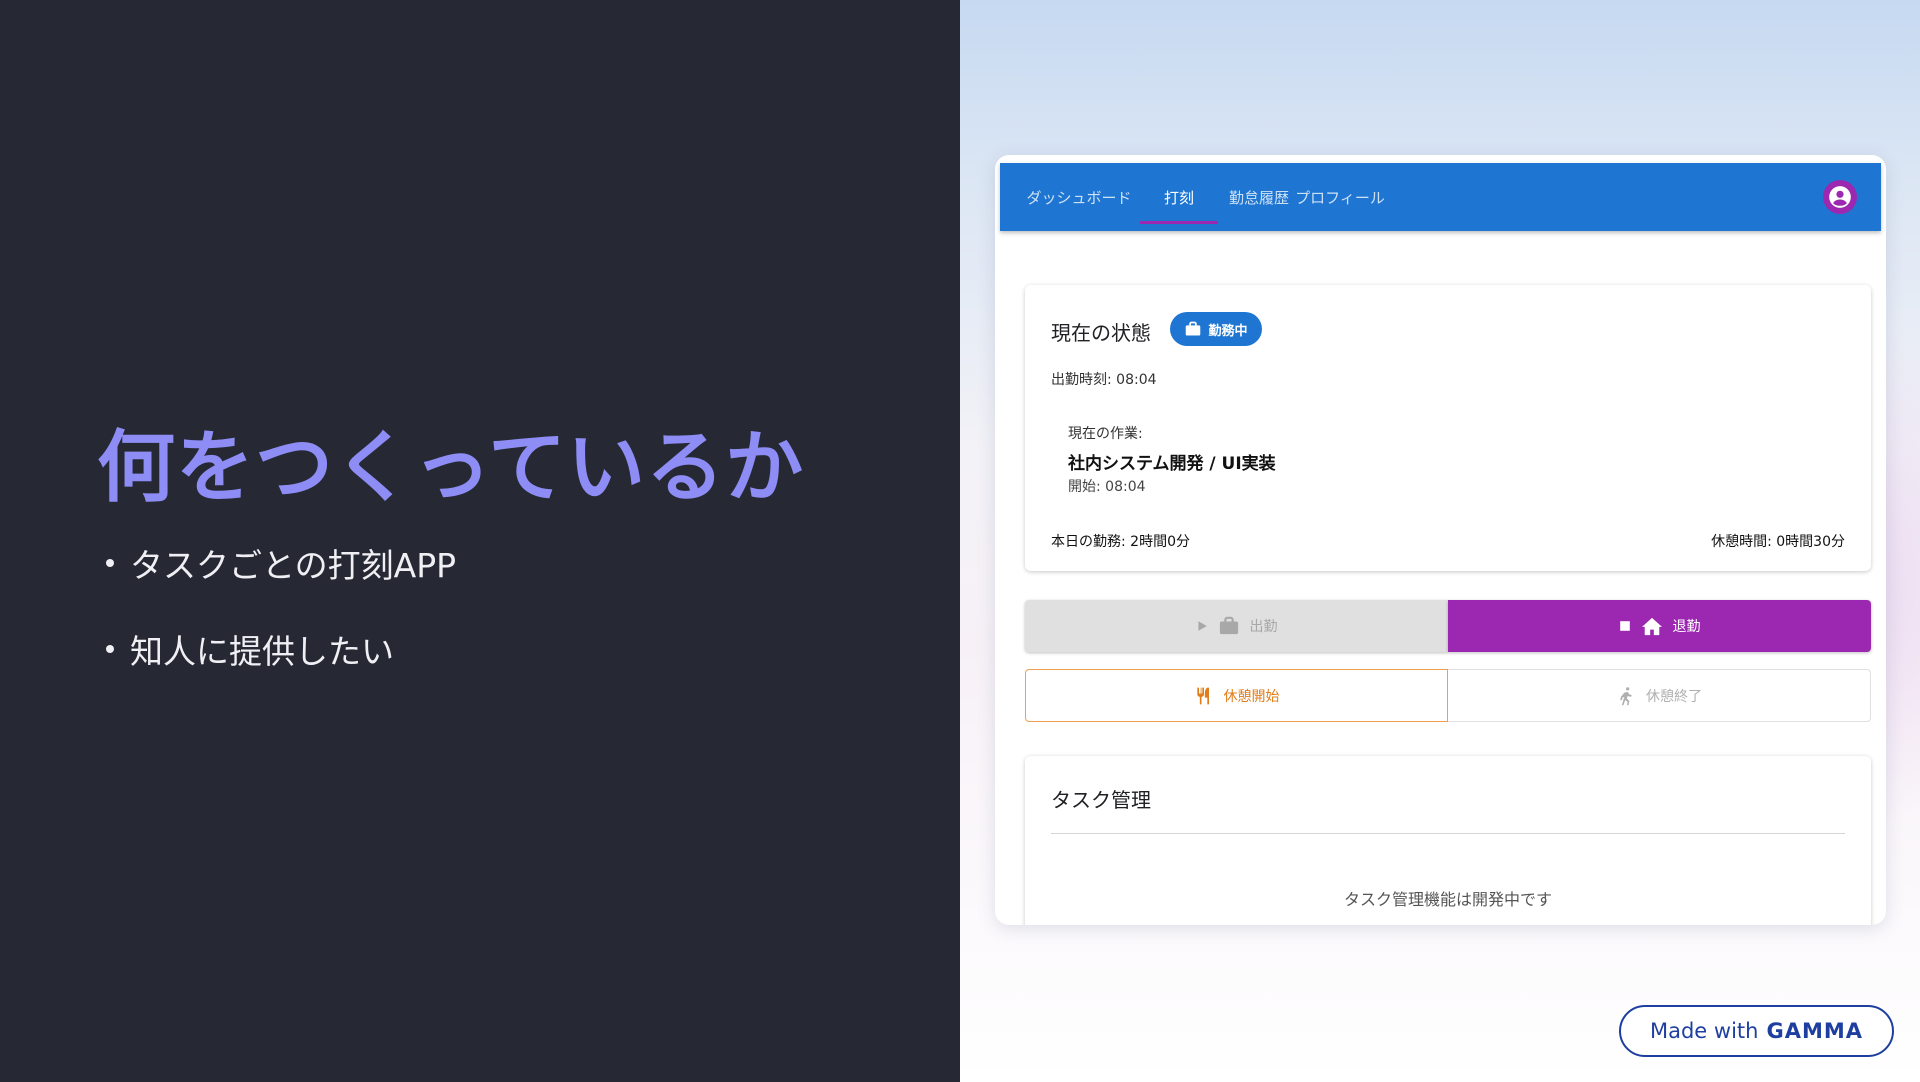 This screenshot has height=1082, width=1920. I want to click on clock-in-time: 出勤時刻: 08:04, so click(1104, 380).